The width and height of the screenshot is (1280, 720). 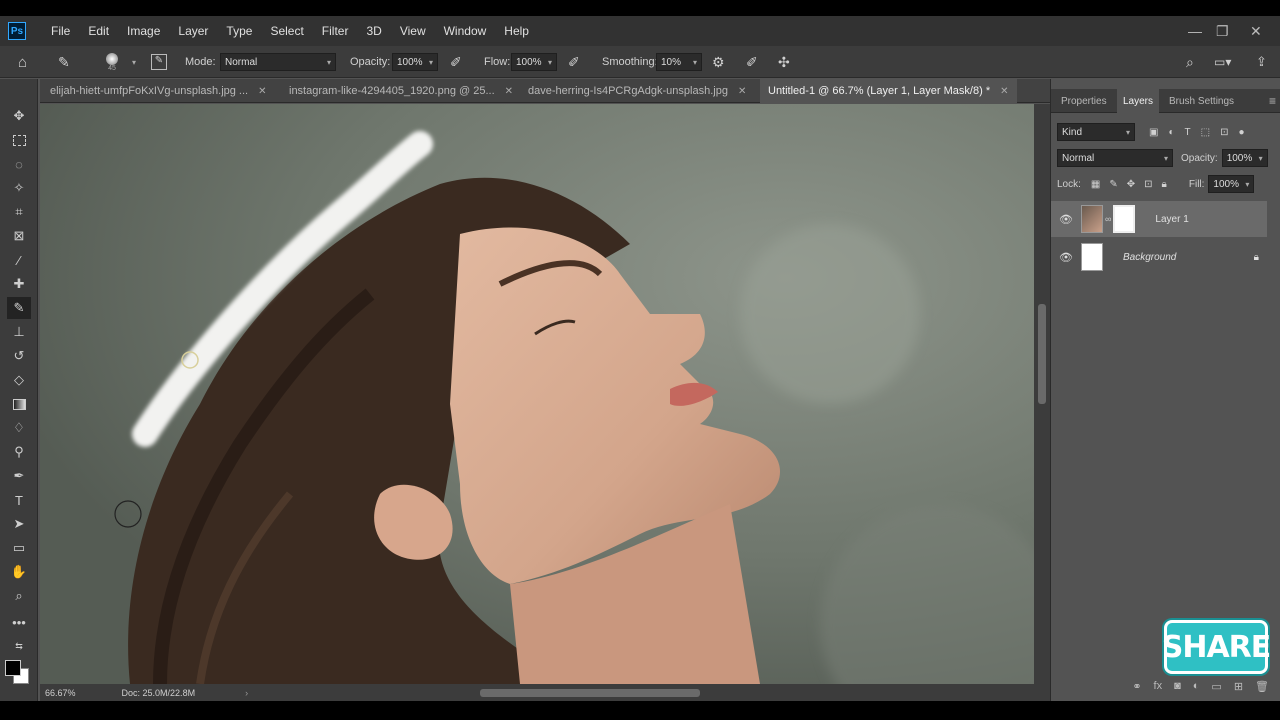 What do you see at coordinates (22, 62) in the screenshot?
I see `home-icon: ⌂` at bounding box center [22, 62].